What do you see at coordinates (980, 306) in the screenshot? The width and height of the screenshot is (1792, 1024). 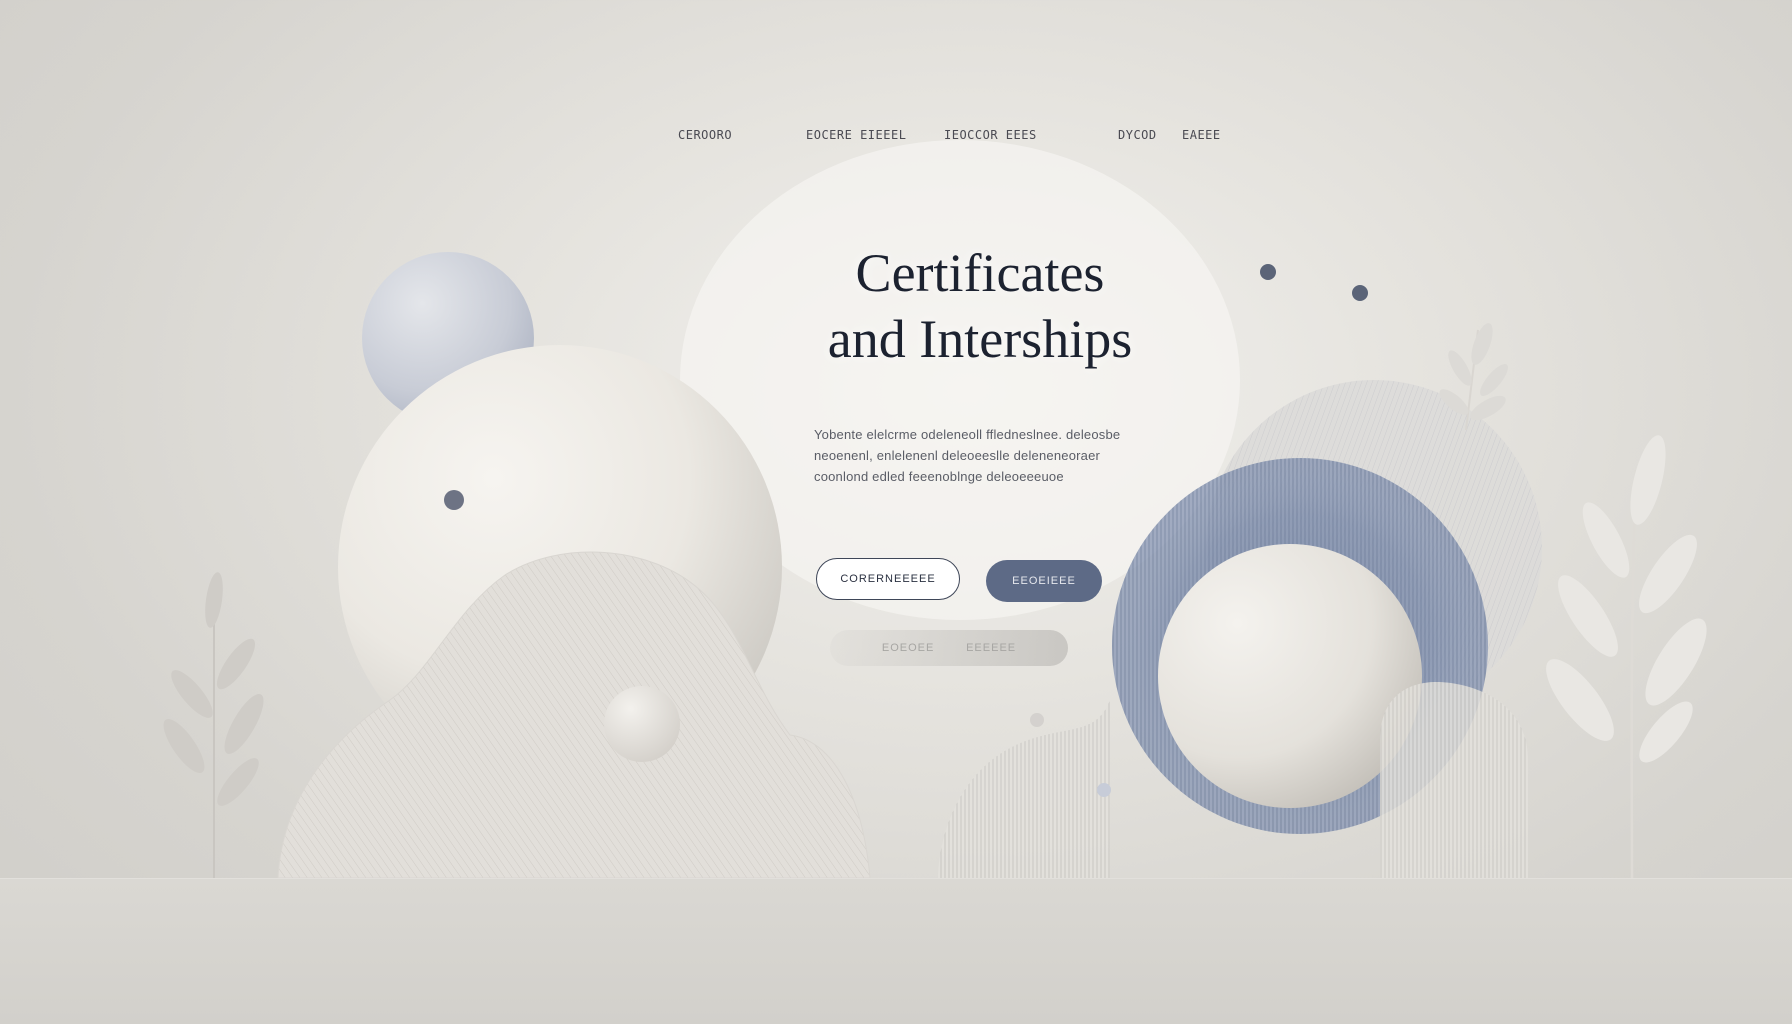 I see `hero-title: Certificates and Interships` at bounding box center [980, 306].